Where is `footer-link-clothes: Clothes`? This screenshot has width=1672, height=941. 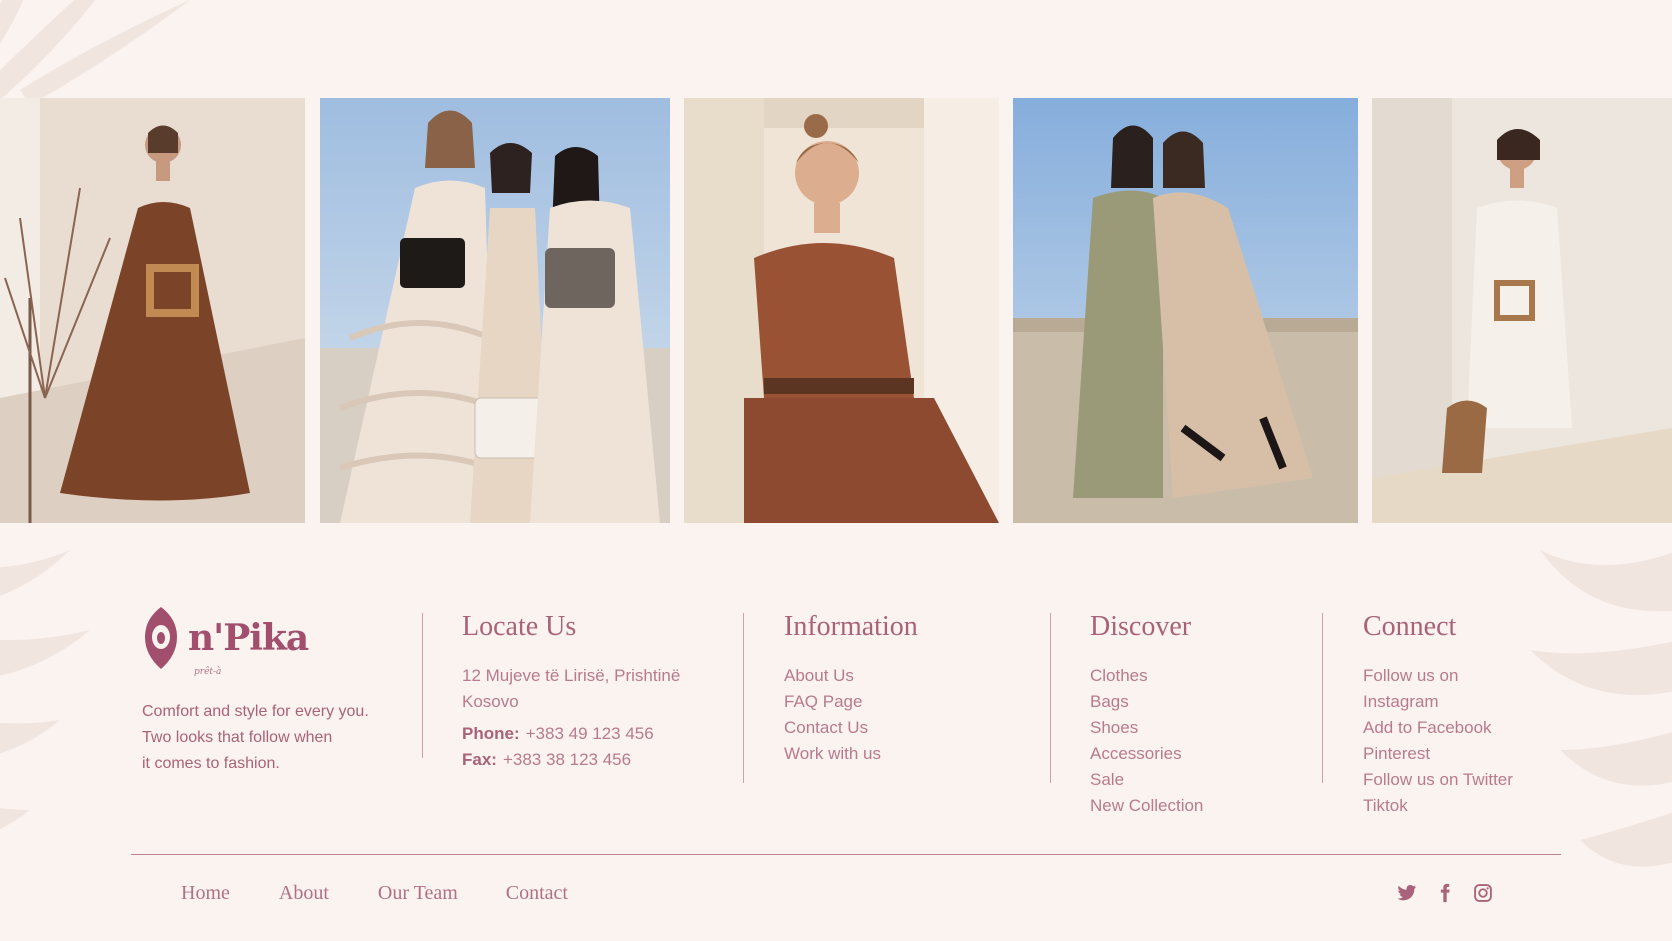 footer-link-clothes: Clothes is located at coordinates (1205, 676).